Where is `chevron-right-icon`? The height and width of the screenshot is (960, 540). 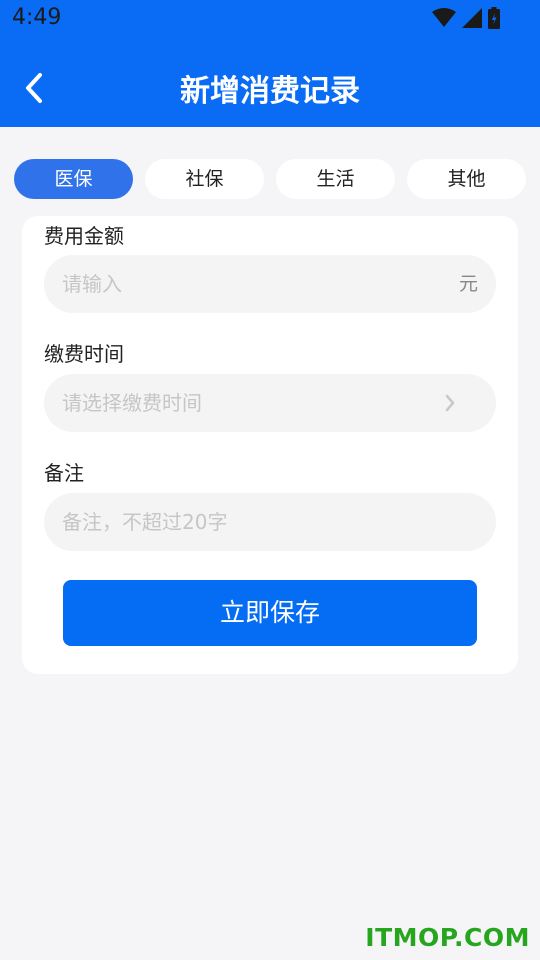
chevron-right-icon is located at coordinates (450, 405).